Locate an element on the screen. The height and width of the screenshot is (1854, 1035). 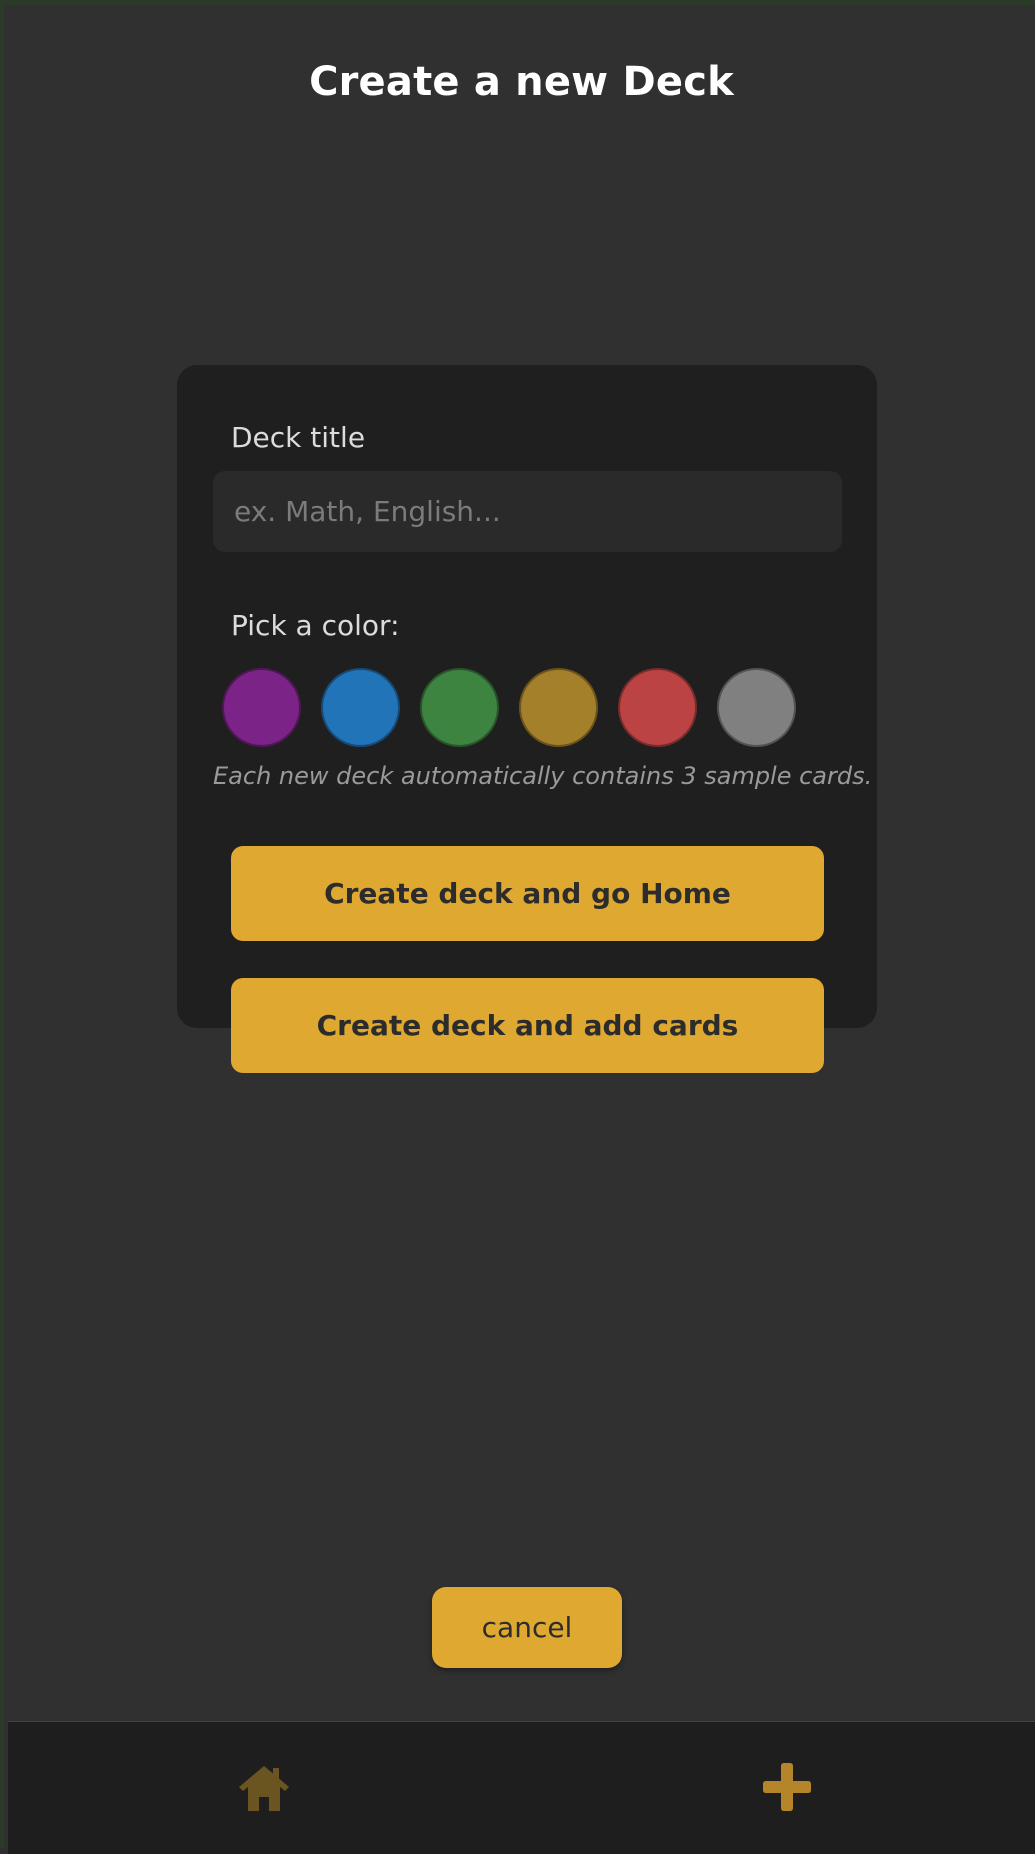
nav-add-deck-button is located at coordinates (787, 1787).